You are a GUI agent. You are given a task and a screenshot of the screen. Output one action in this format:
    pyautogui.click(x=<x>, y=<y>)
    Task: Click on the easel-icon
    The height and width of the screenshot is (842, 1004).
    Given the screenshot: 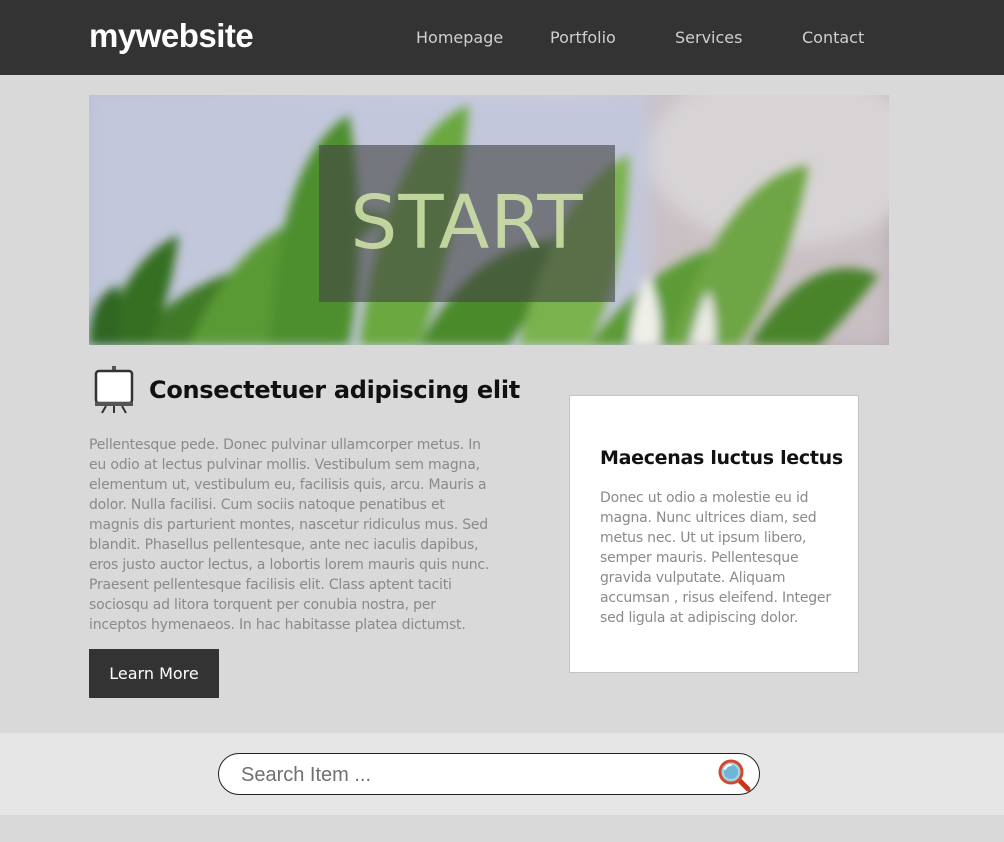 What is the action you would take?
    pyautogui.click(x=114, y=390)
    